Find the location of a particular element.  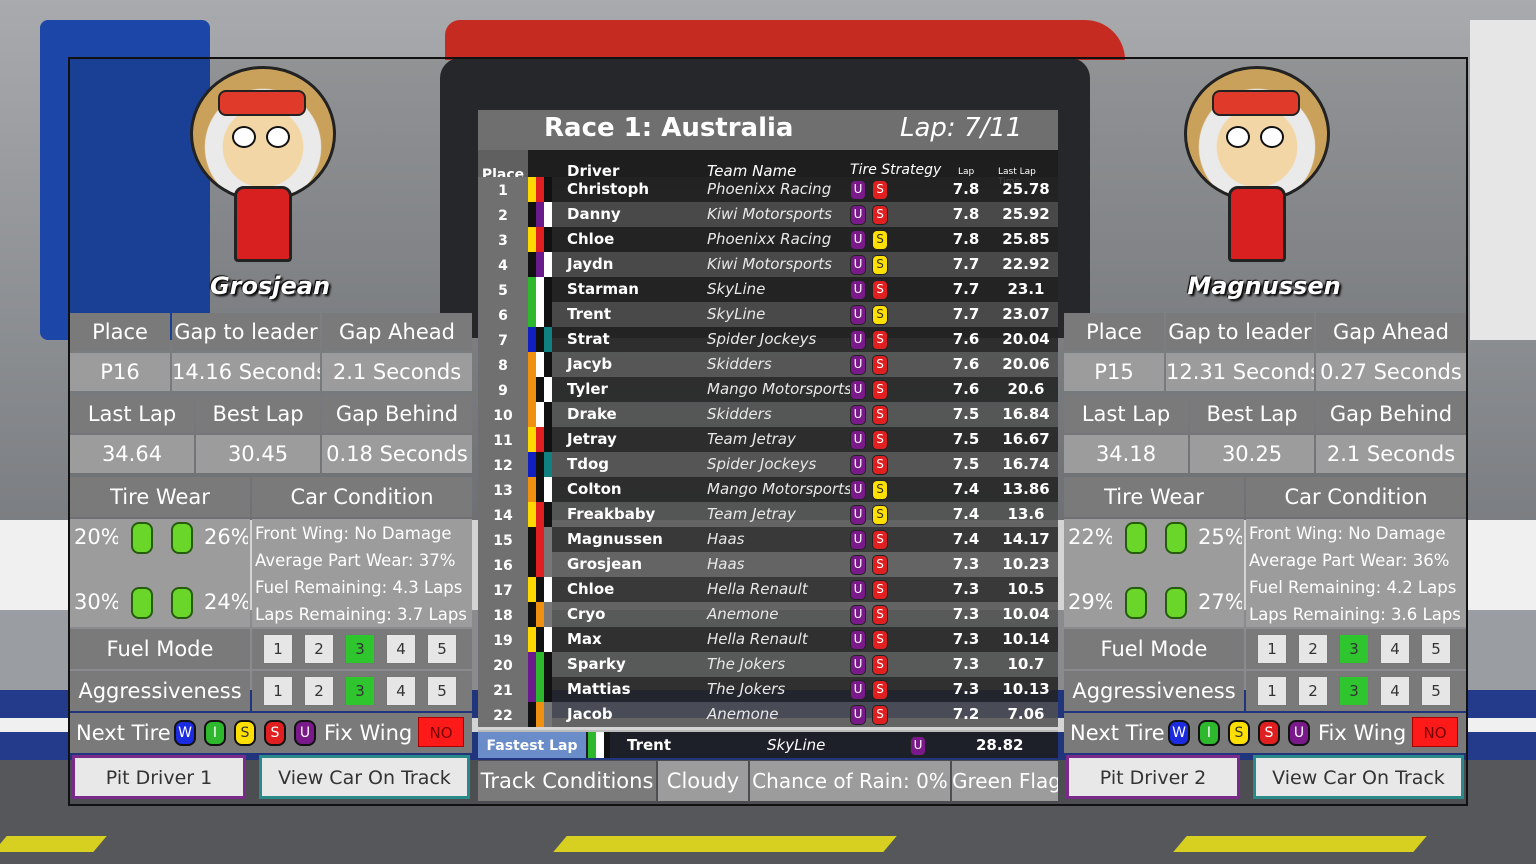

car-condition-item: Average Part Wear: 36% is located at coordinates (1349, 560).